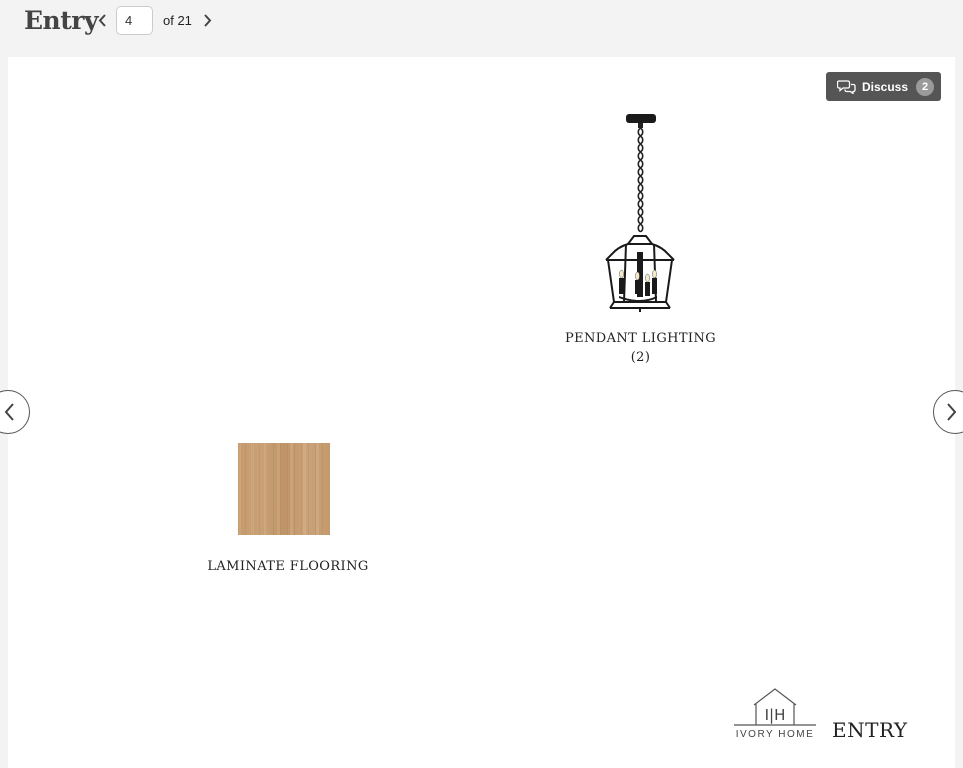 The image size is (963, 768). I want to click on top-bar: Entry of 21, so click(481, 28).